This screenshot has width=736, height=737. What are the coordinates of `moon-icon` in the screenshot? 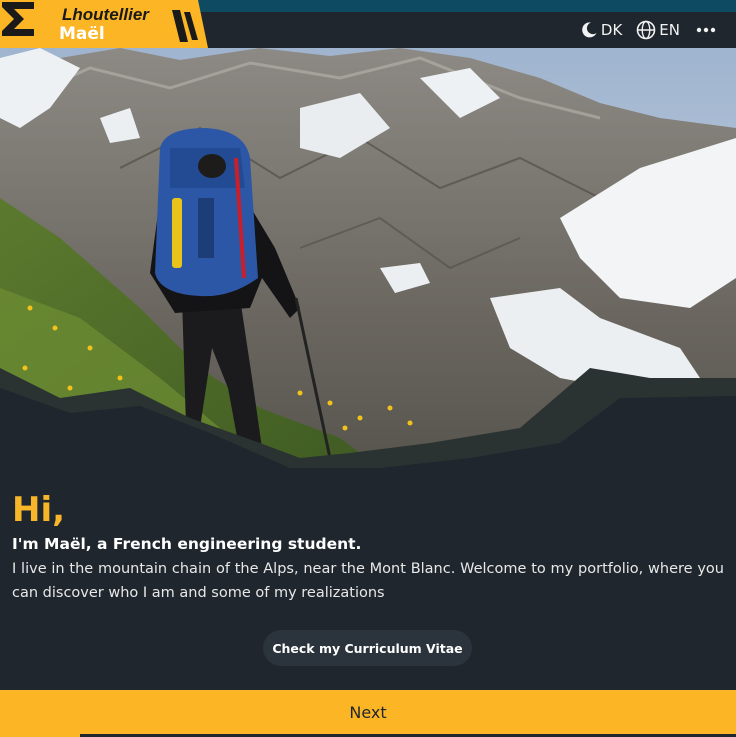 It's located at (589, 30).